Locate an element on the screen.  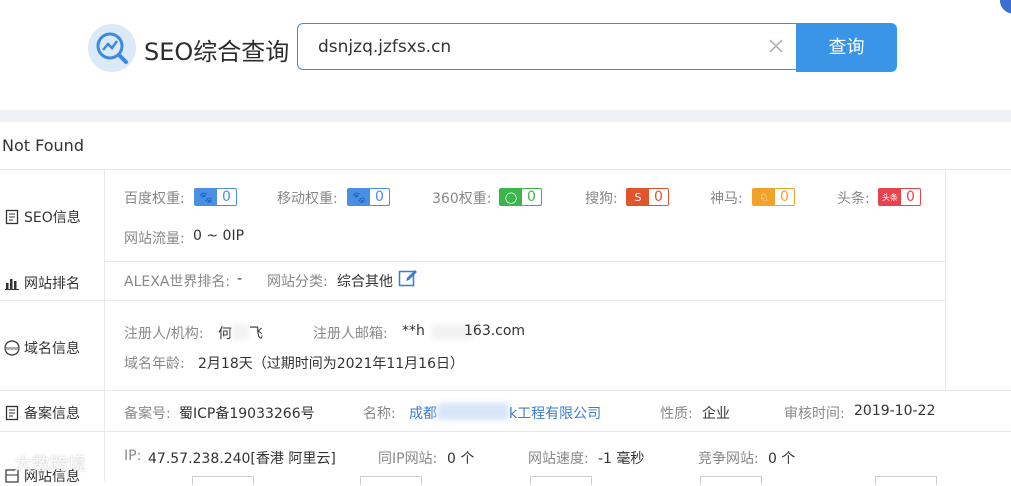
shenma-icon: ♘ is located at coordinates (764, 197).